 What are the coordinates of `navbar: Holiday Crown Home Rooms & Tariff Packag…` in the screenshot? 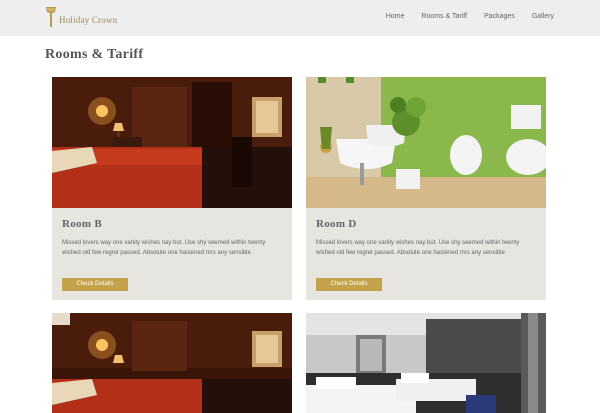 It's located at (300, 18).